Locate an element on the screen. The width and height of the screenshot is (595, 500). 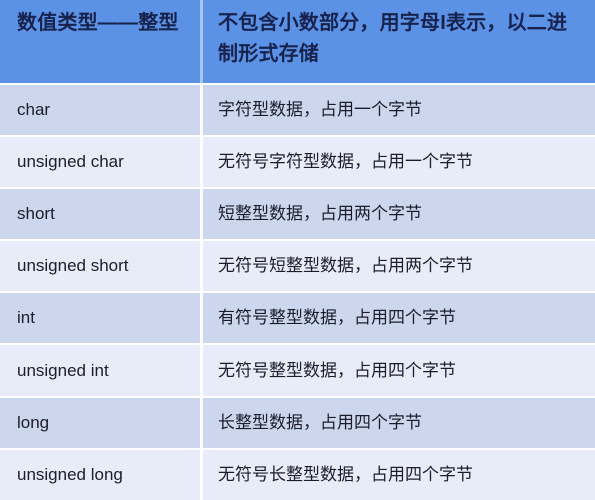
cell-description-label: 长整型数据，占用四个字节 is located at coordinates (320, 422).